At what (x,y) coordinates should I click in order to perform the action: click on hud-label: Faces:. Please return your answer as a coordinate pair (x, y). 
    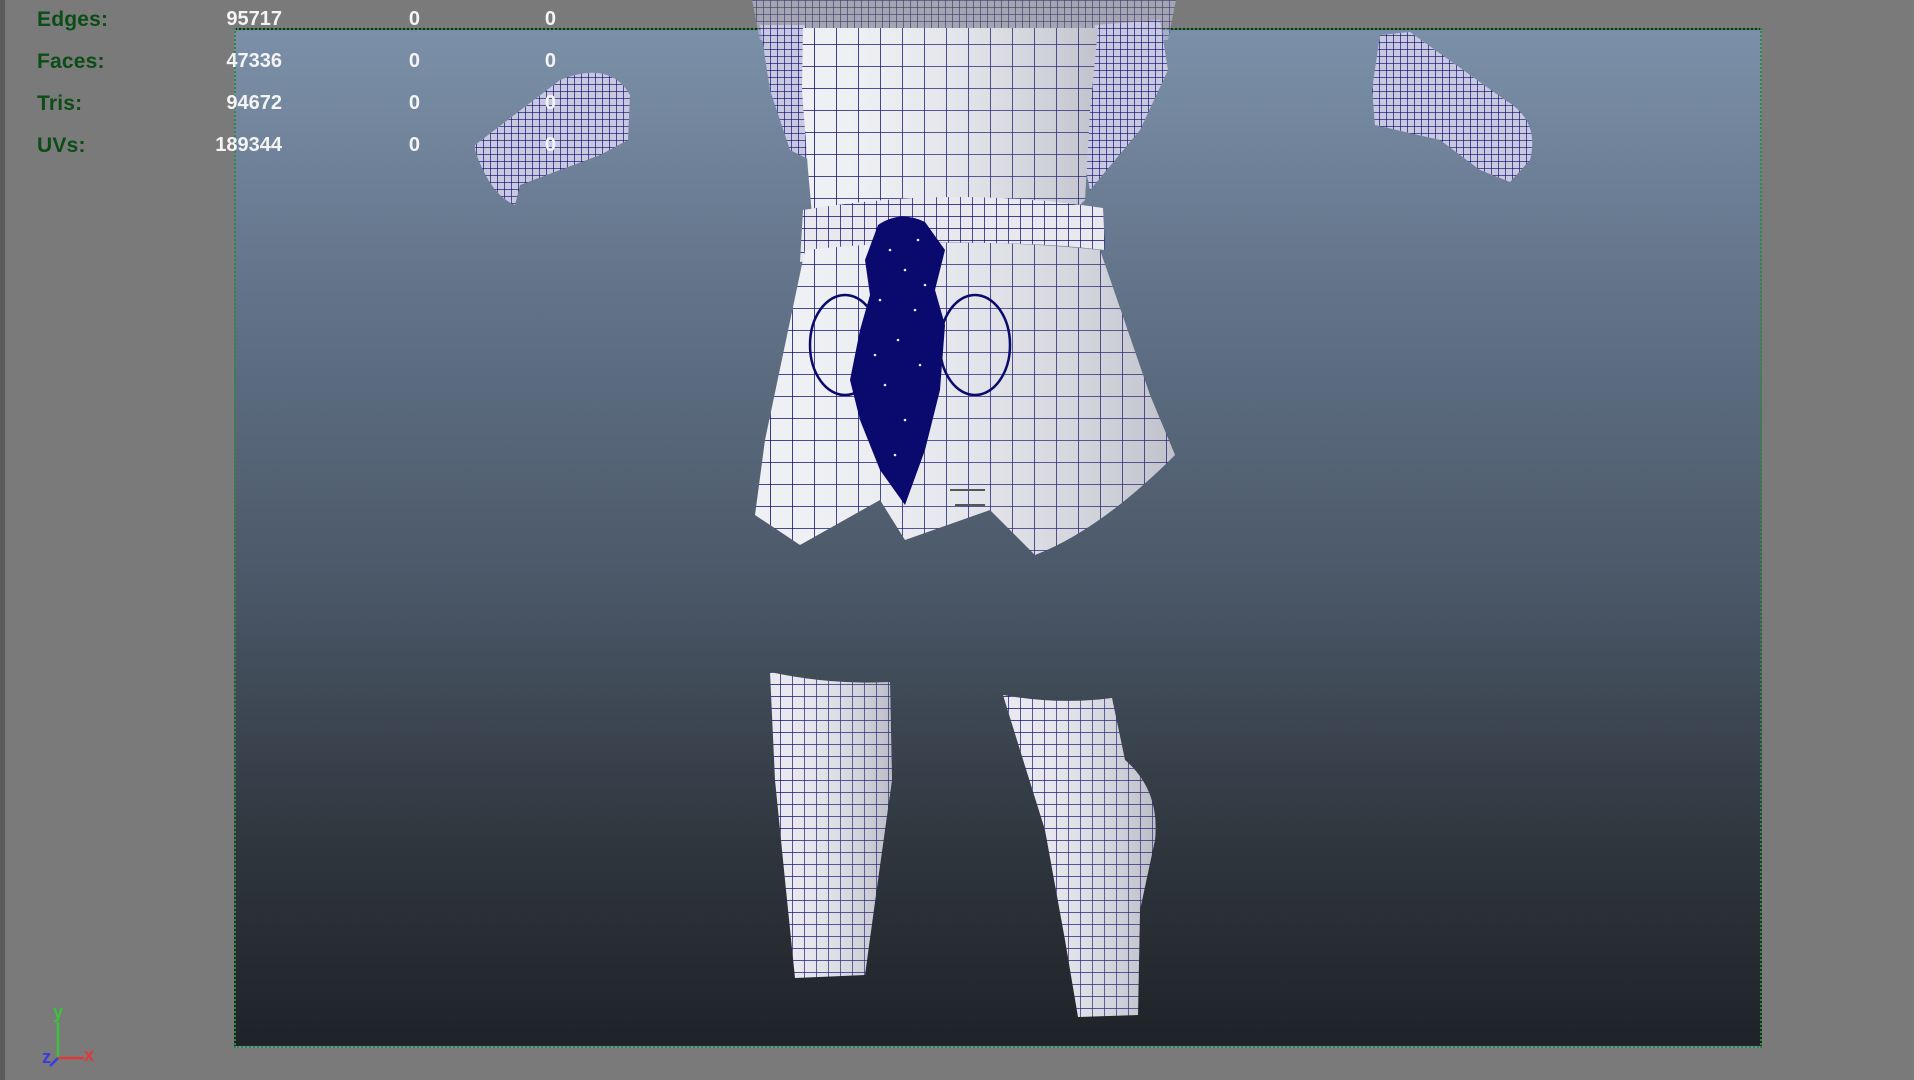
    Looking at the image, I should click on (71, 61).